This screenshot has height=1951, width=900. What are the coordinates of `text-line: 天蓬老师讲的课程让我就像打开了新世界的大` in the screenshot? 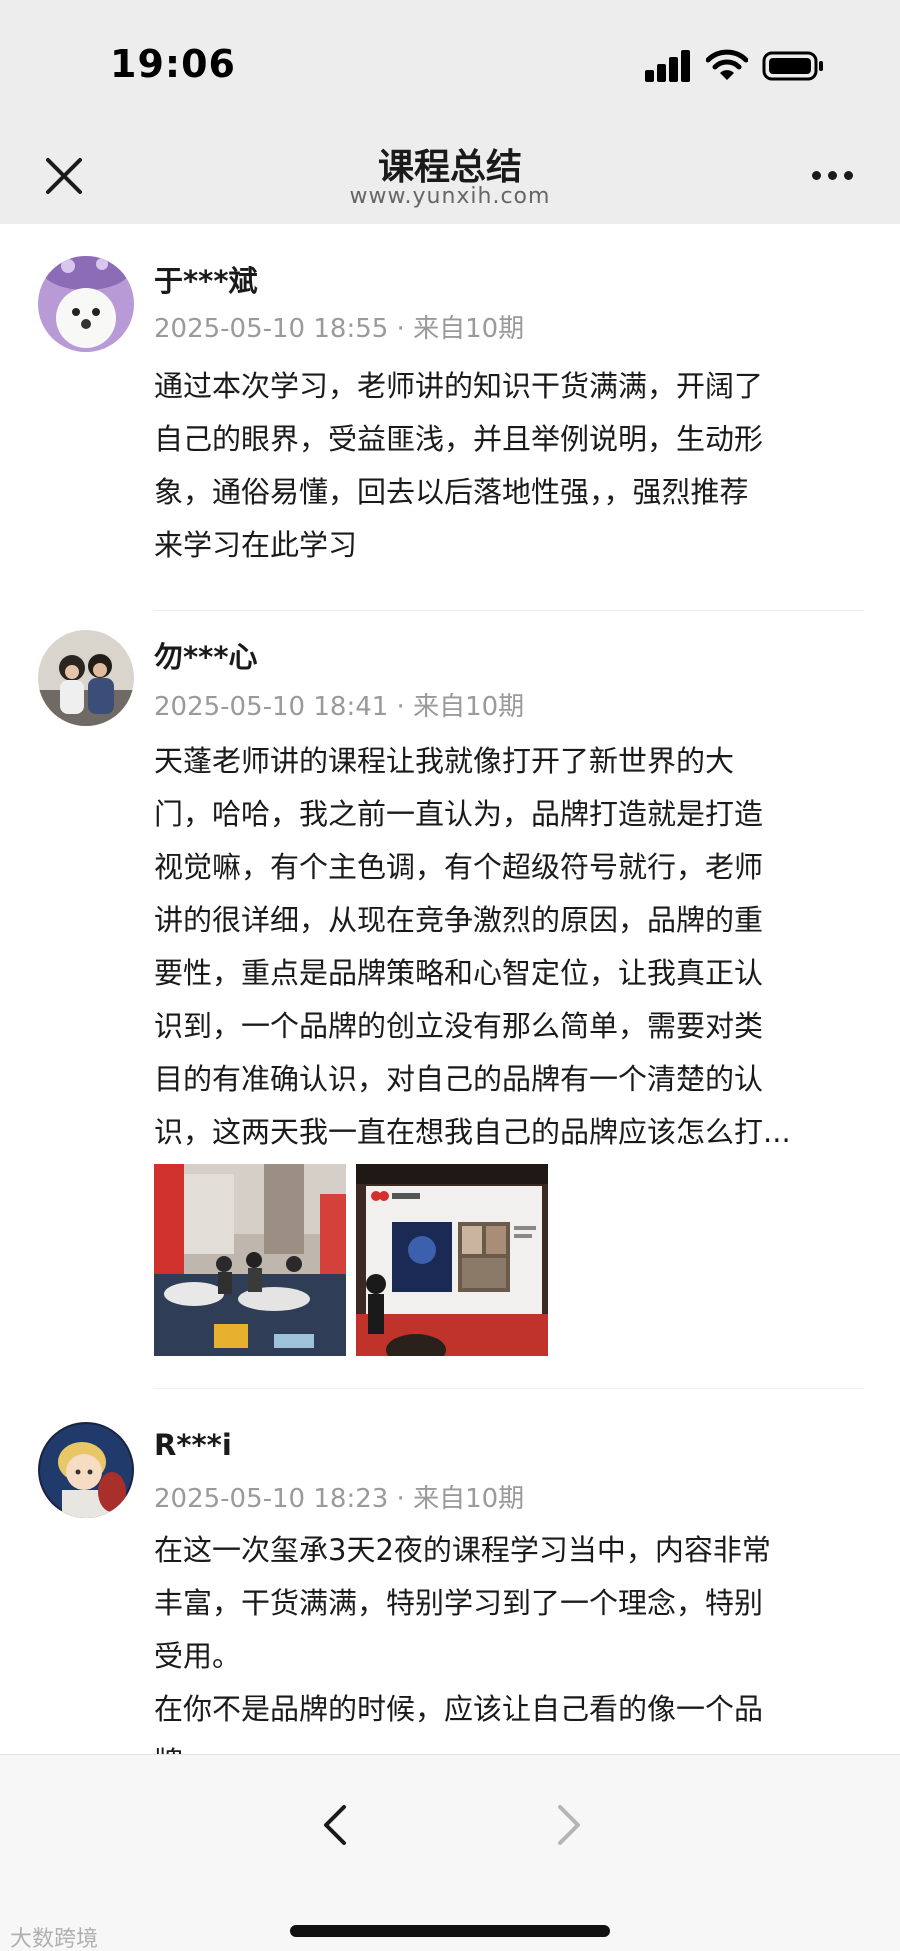 It's located at (444, 761).